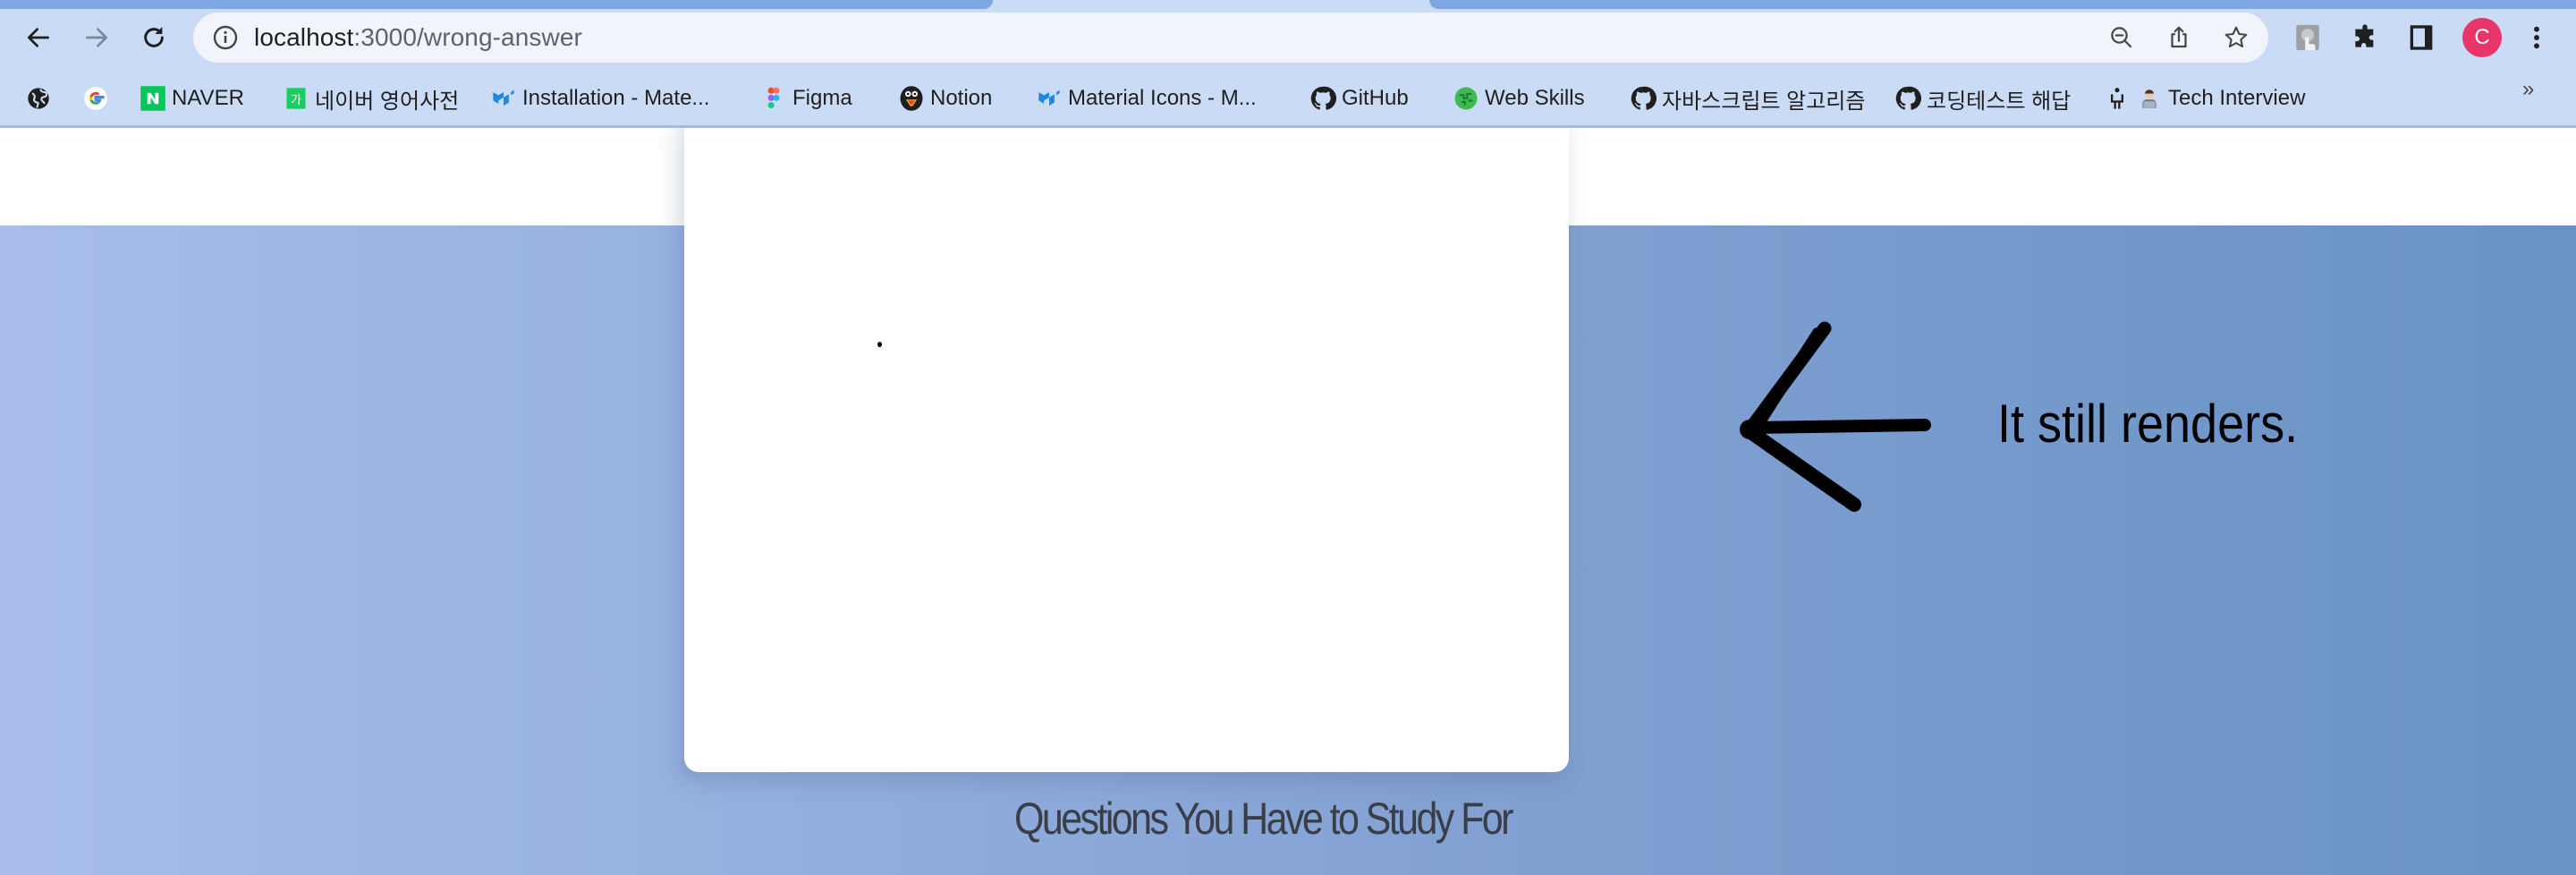 This screenshot has height=875, width=2576. I want to click on bookmark-naver: NAVER, so click(192, 98).